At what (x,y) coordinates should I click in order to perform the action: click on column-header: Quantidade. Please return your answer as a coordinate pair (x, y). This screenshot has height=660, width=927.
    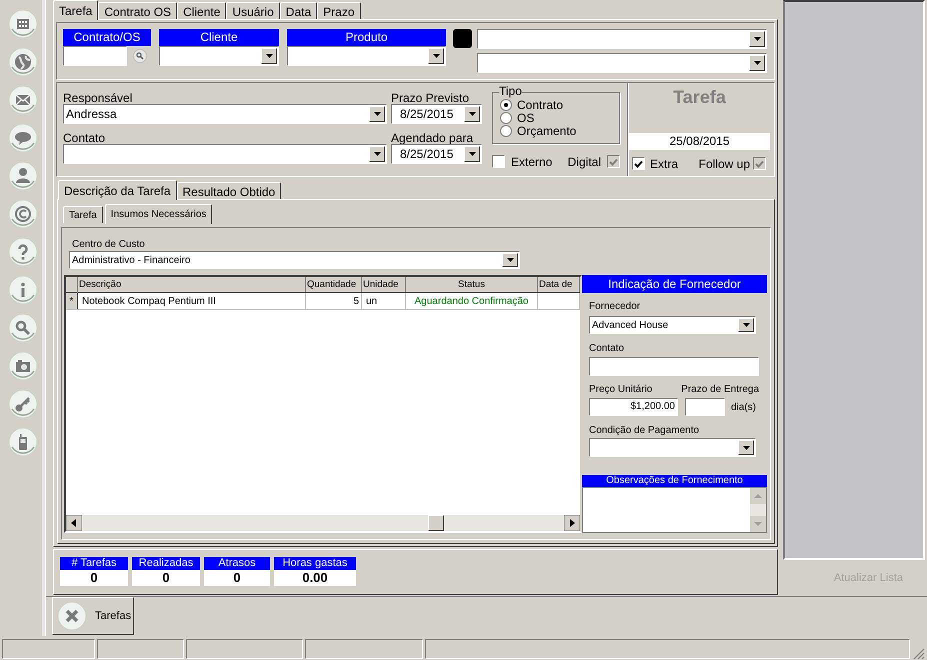
    Looking at the image, I should click on (334, 284).